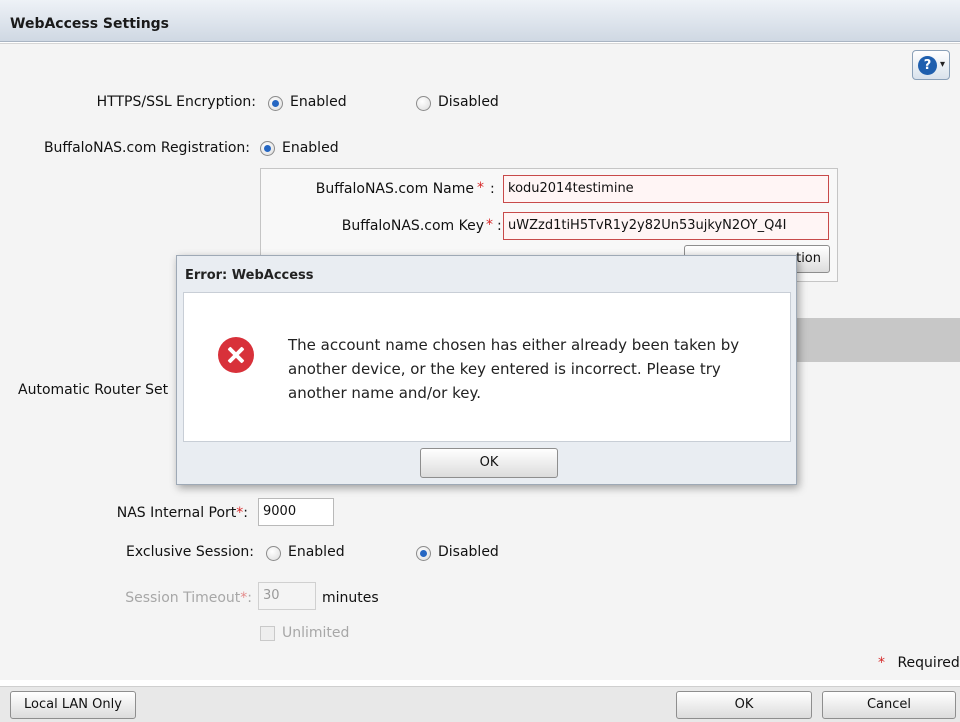  I want to click on https-label: HTTPS/SSL Encryption:, so click(176, 102).